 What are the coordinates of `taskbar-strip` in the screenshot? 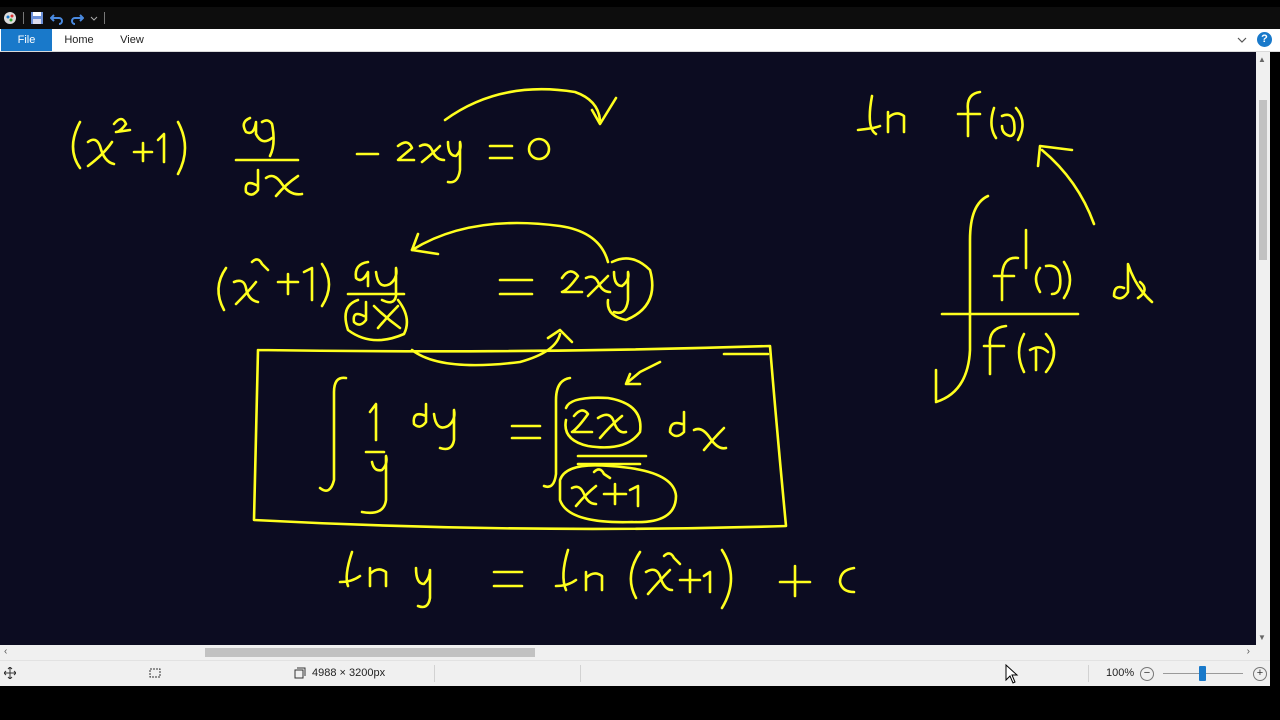 It's located at (640, 703).